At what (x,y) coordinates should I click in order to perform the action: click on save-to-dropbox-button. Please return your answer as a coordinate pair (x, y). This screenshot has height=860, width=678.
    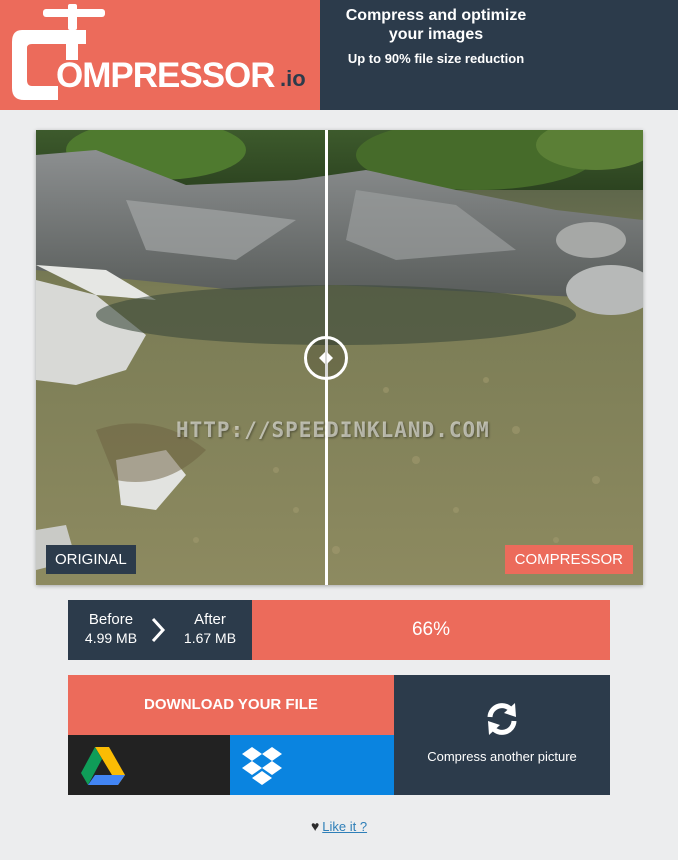
    Looking at the image, I should click on (312, 765).